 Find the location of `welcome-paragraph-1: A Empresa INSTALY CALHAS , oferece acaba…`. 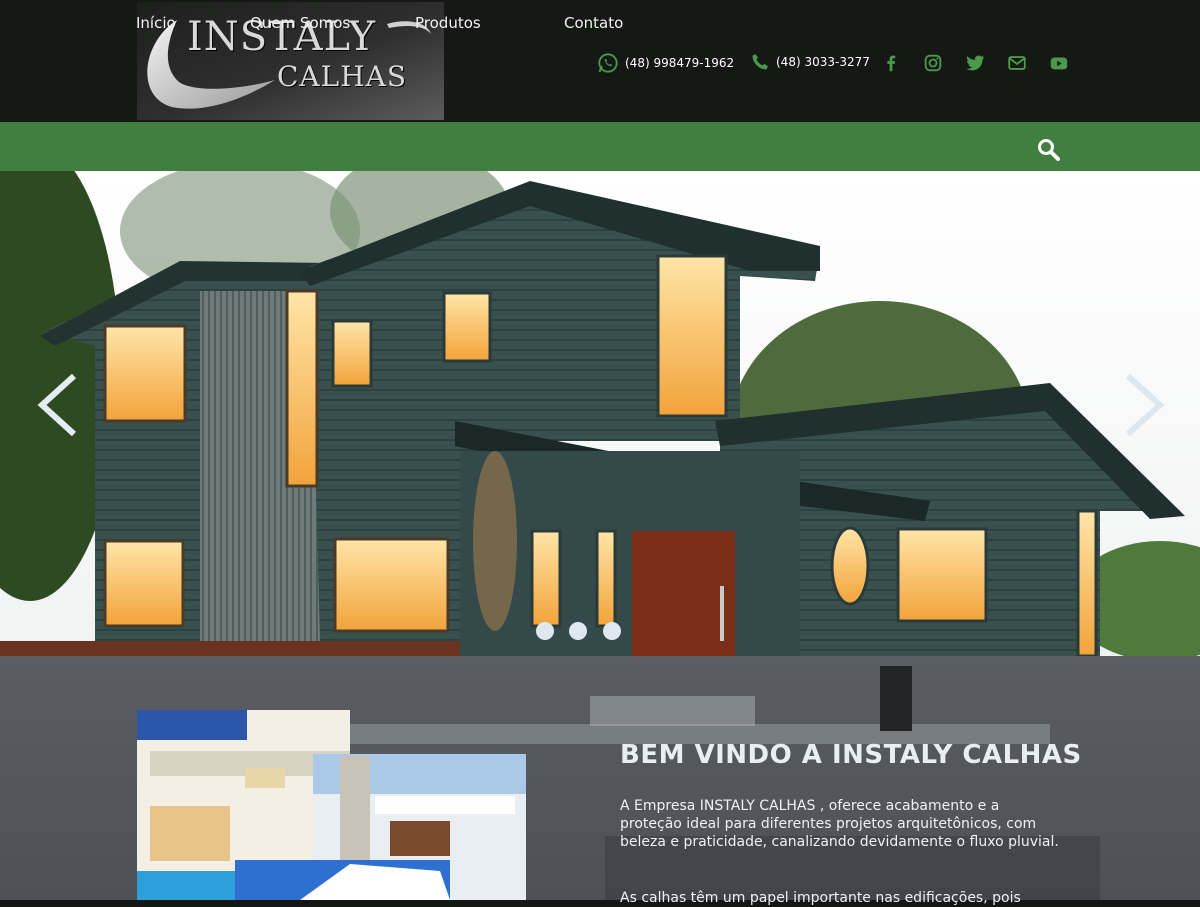

welcome-paragraph-1: A Empresa INSTALY CALHAS , oferece acaba… is located at coordinates (839, 824).